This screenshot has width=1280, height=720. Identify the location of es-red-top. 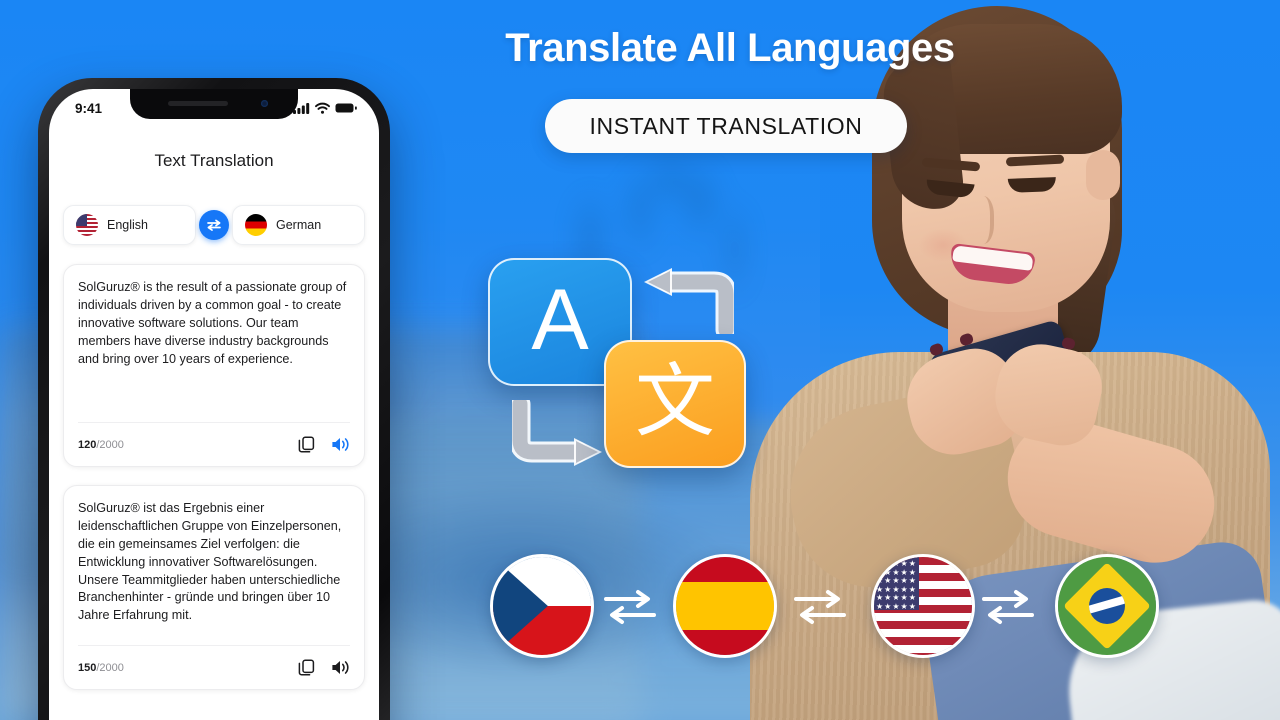
(725, 570).